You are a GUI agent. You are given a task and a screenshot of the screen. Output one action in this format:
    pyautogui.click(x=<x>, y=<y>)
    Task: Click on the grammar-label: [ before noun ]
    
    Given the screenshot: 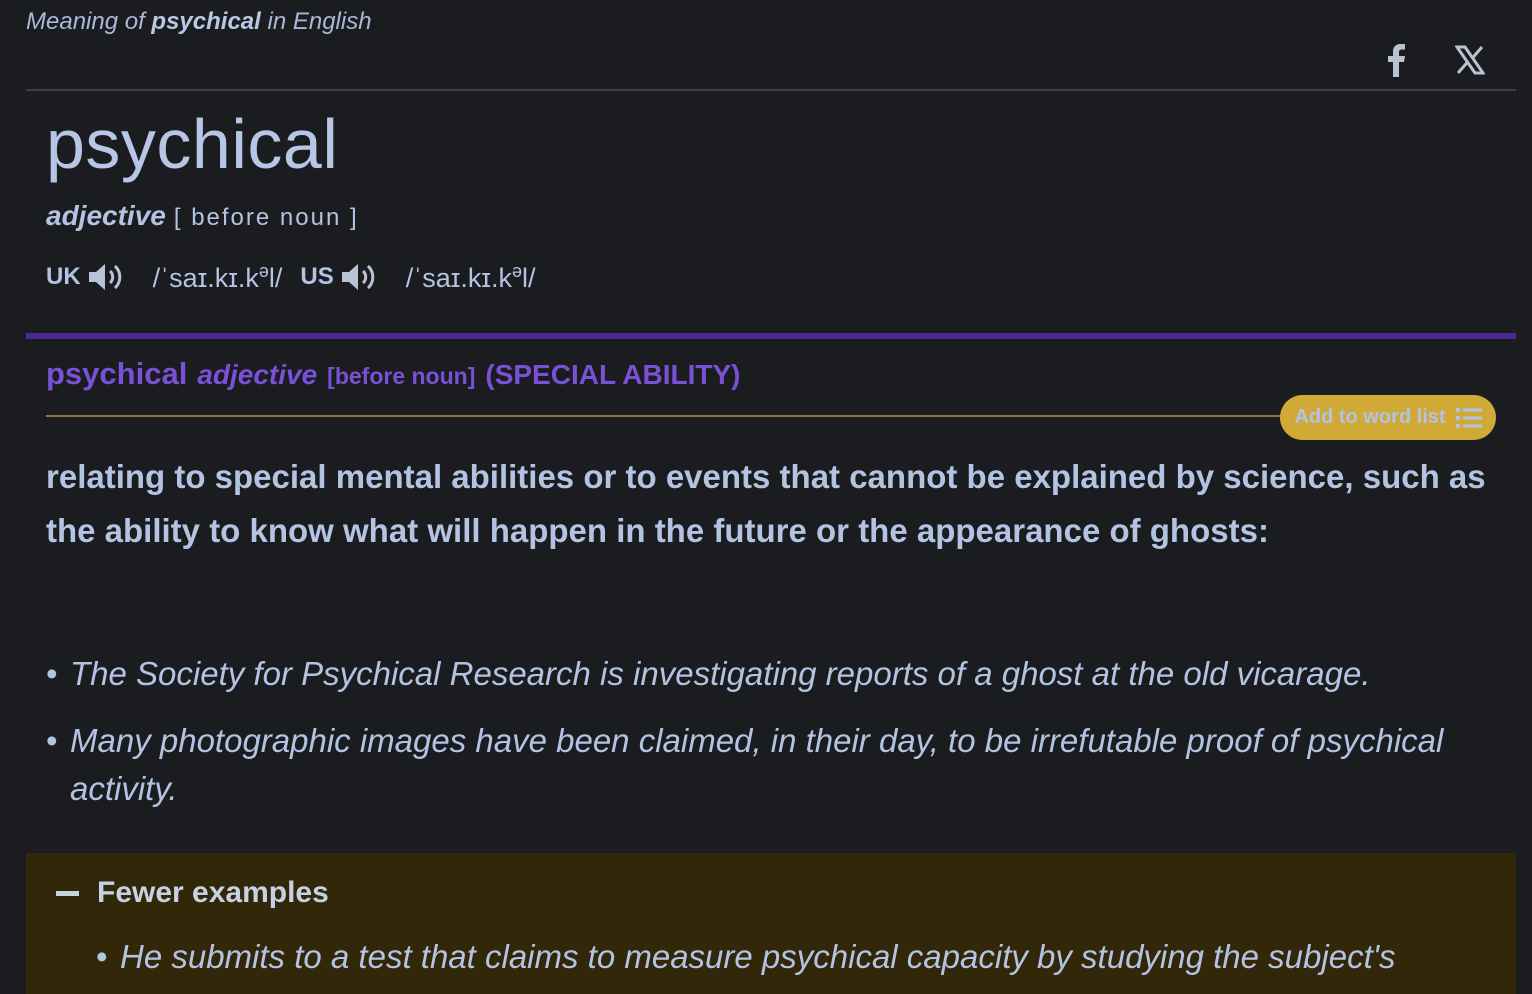 What is the action you would take?
    pyautogui.click(x=266, y=217)
    